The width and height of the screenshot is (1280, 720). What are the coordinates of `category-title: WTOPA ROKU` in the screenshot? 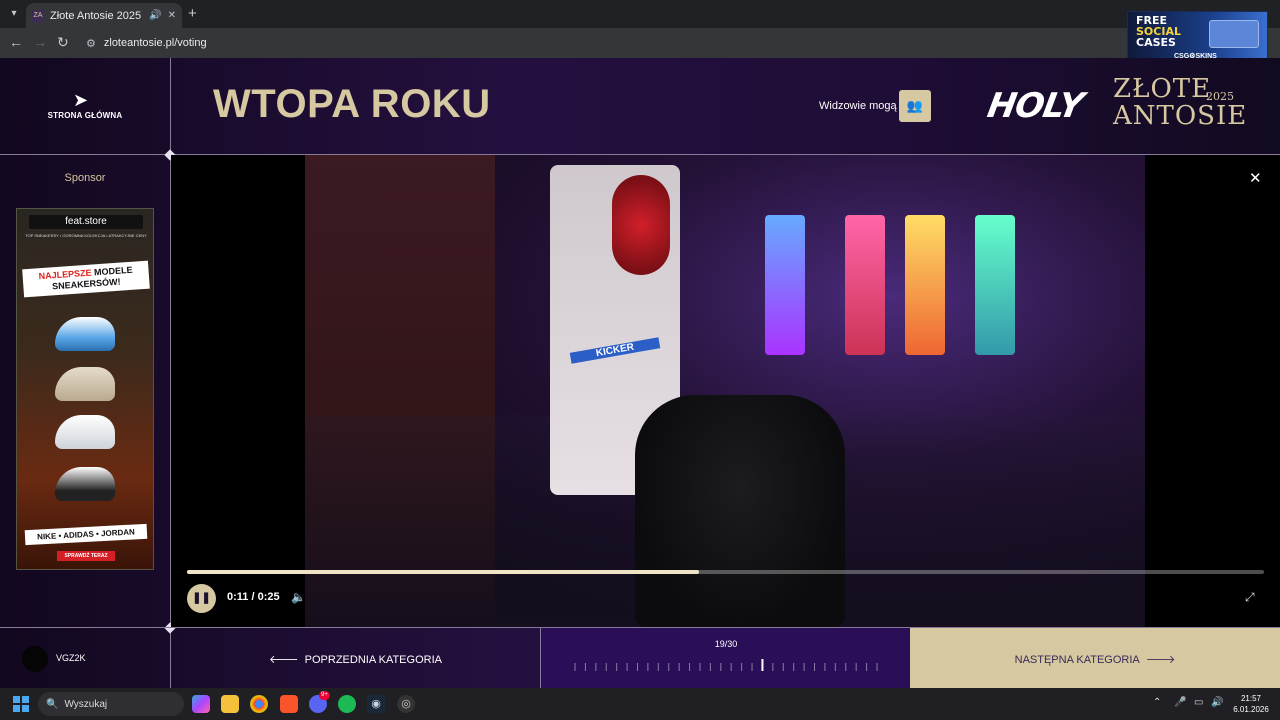 It's located at (352, 104).